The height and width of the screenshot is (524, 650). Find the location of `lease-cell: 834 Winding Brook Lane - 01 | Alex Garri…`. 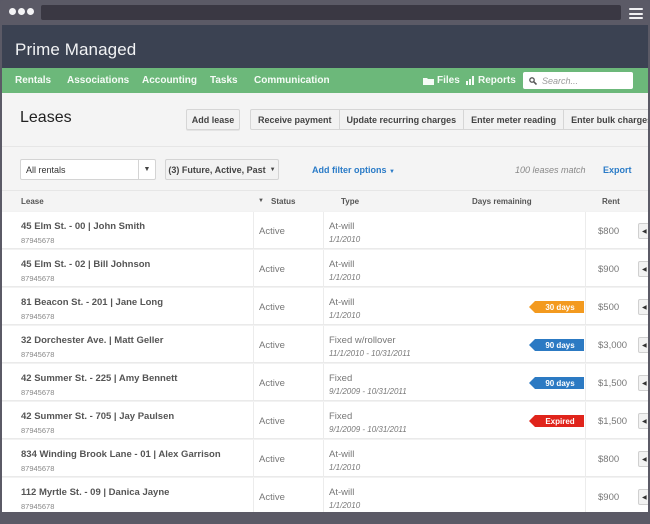

lease-cell: 834 Winding Brook Lane - 01 | Alex Garri… is located at coordinates (128, 458).